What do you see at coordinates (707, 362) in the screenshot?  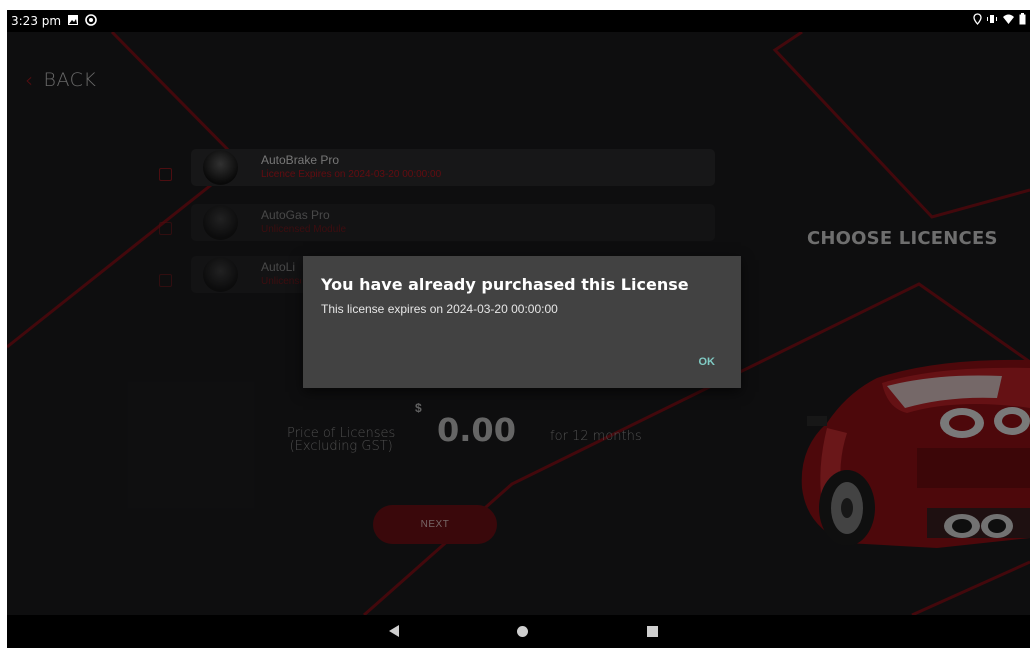 I see `ok-button: OK` at bounding box center [707, 362].